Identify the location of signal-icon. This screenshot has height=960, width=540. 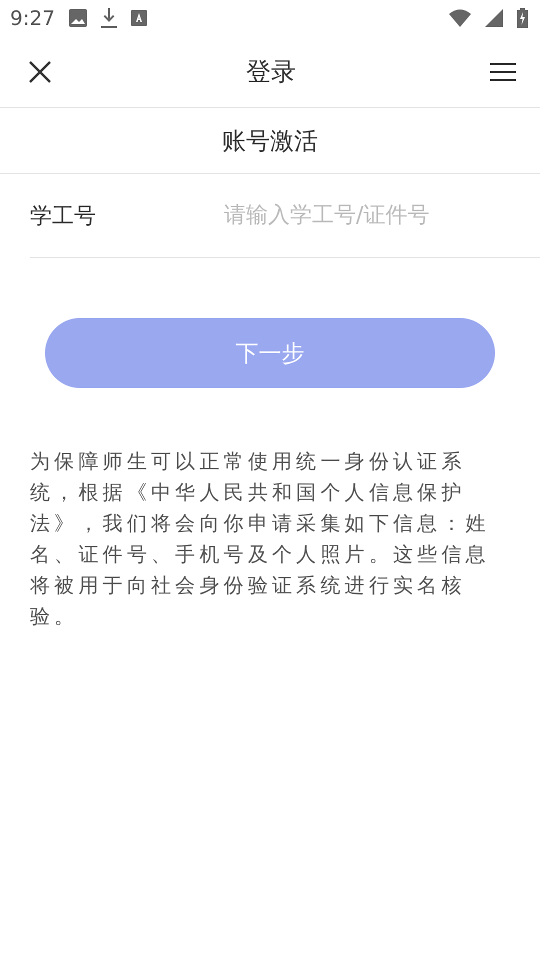
(494, 18).